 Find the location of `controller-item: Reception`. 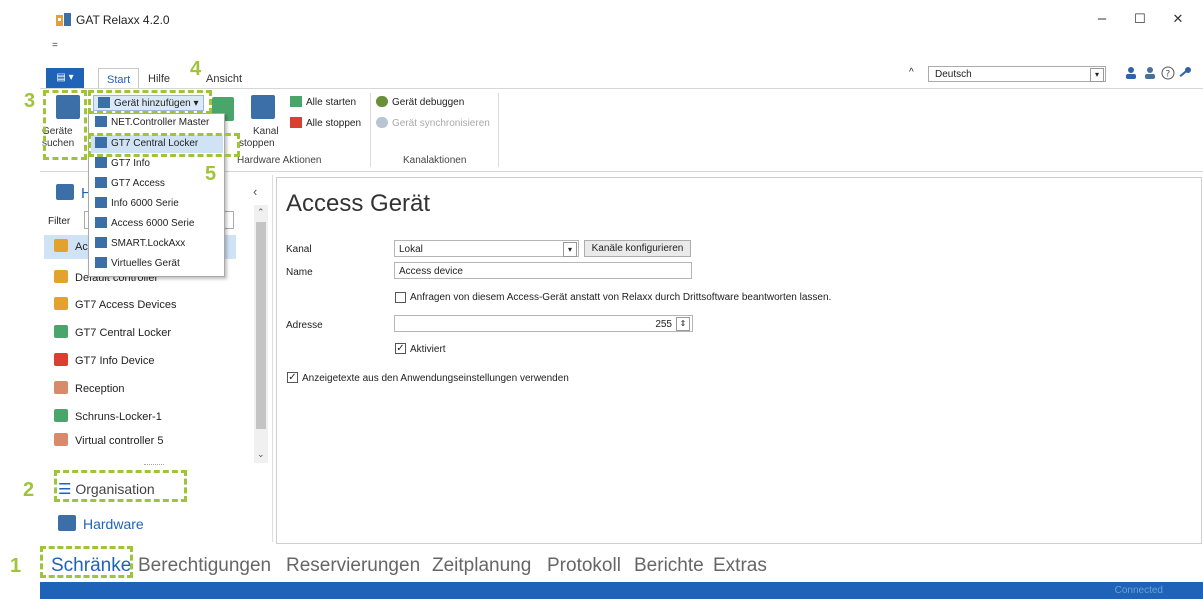

controller-item: Reception is located at coordinates (89, 389).